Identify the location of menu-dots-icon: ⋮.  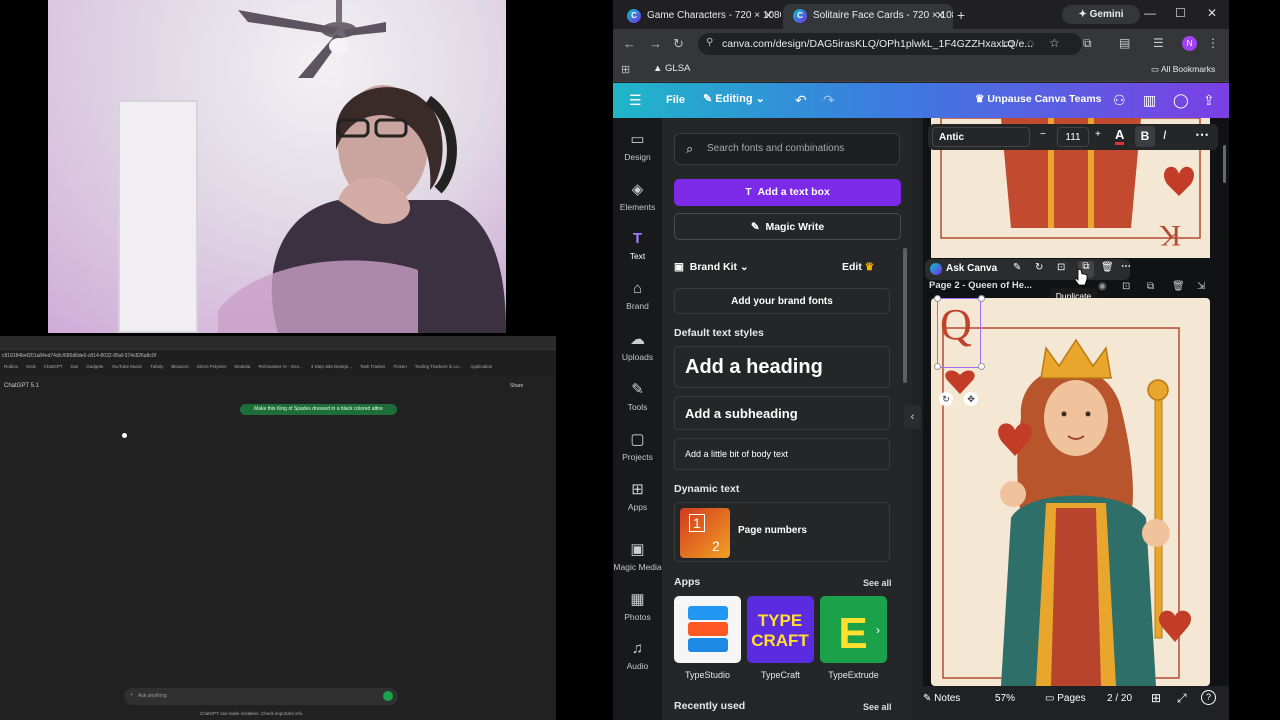
(1213, 43).